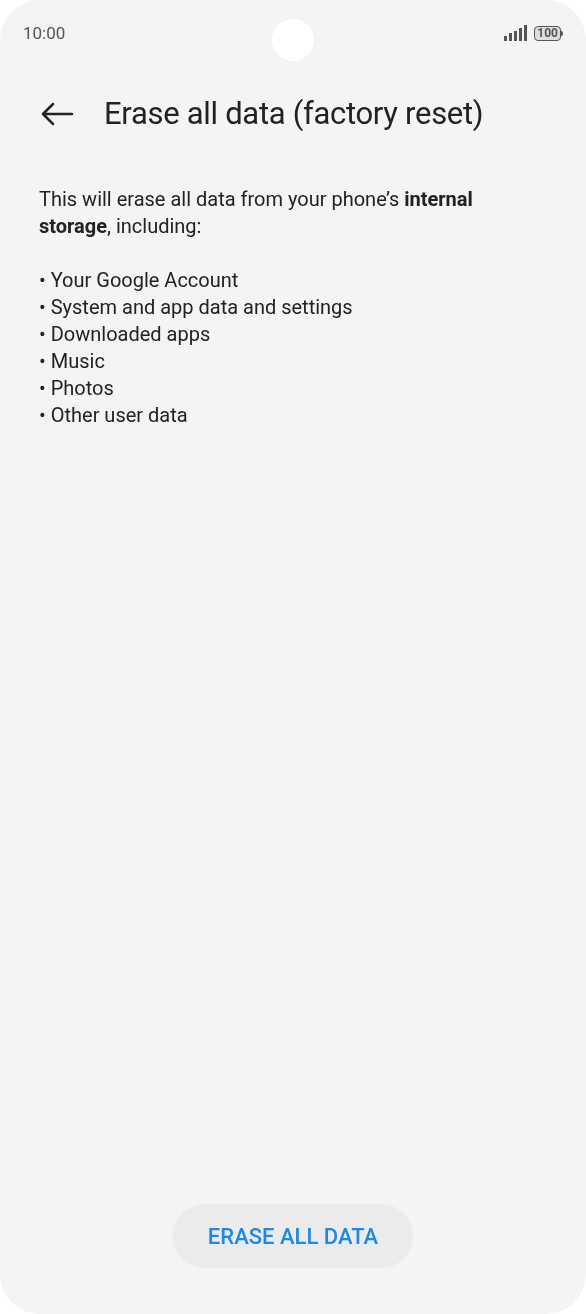 This screenshot has height=1314, width=586. I want to click on list-item: • Music, so click(72, 361).